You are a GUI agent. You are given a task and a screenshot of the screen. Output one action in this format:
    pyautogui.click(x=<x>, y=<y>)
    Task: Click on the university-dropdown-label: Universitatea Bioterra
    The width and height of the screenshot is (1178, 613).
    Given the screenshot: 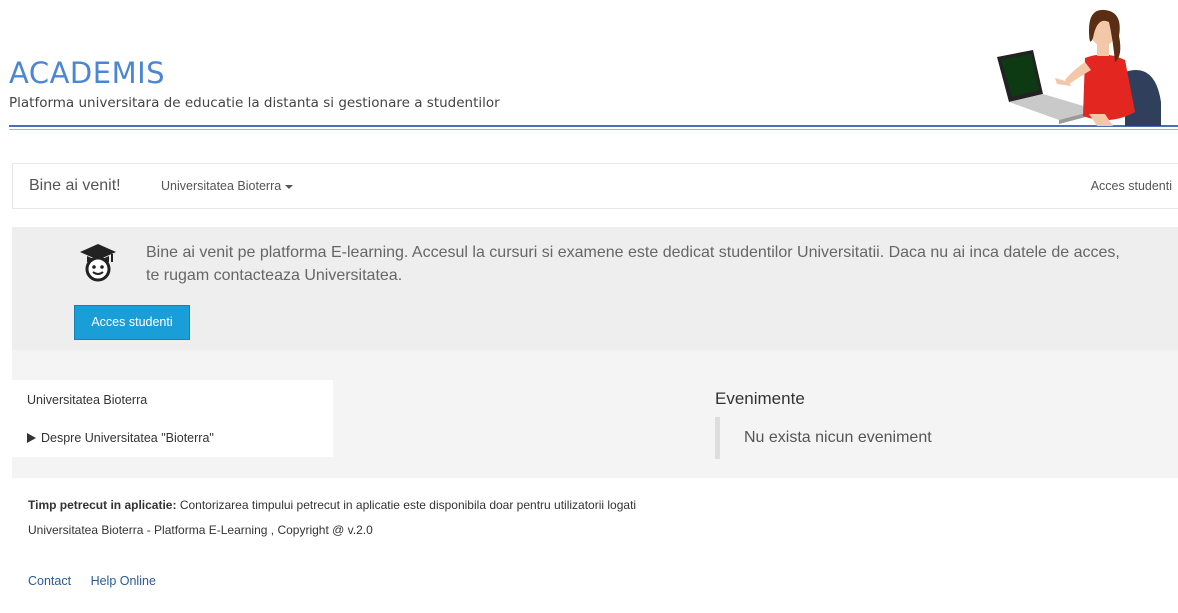 What is the action you would take?
    pyautogui.click(x=221, y=186)
    